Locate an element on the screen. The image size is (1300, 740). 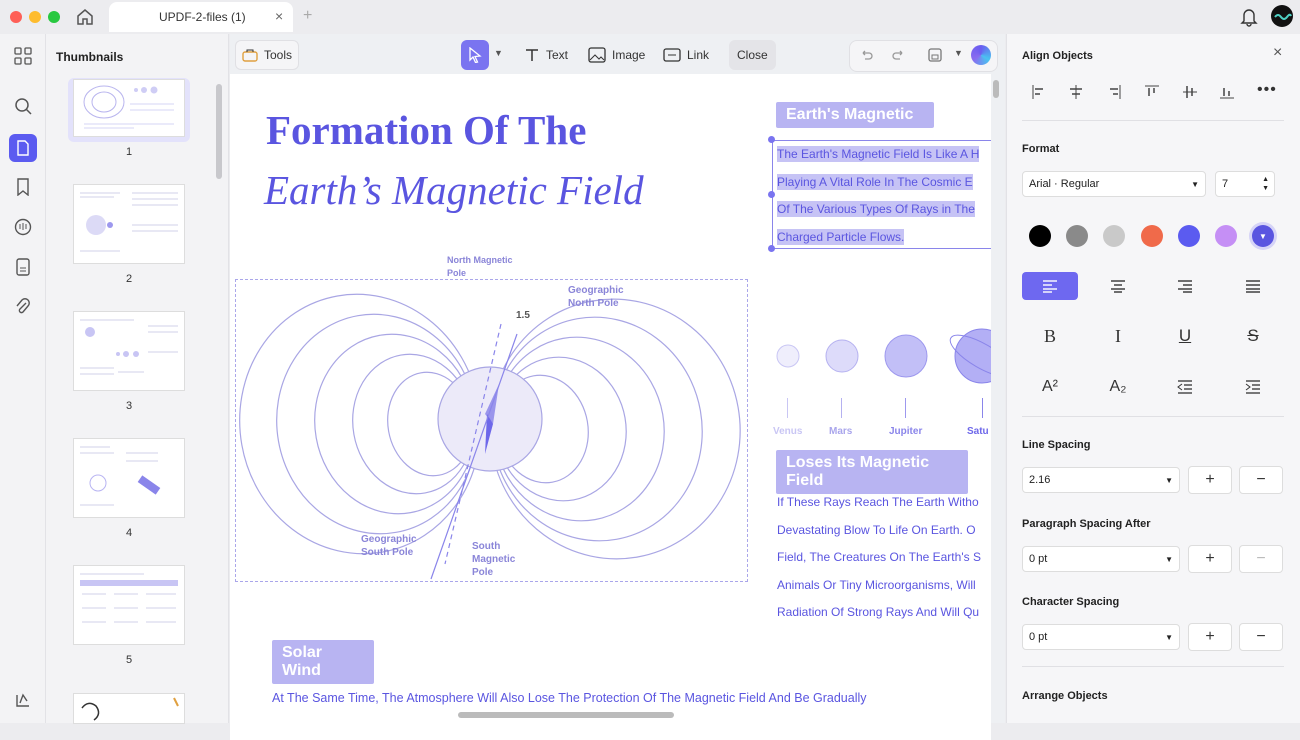
select-tool-button is located at coordinates (475, 55).